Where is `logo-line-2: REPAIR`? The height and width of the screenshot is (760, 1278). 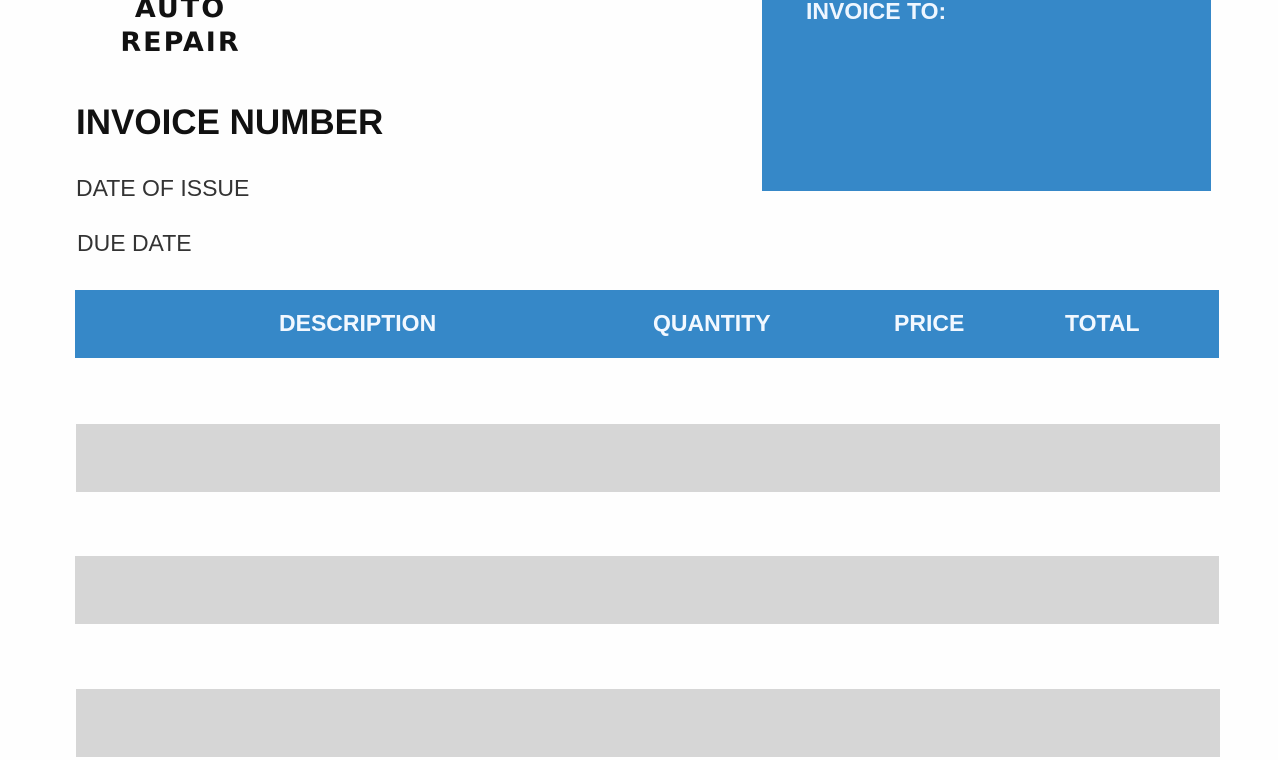 logo-line-2: REPAIR is located at coordinates (180, 42).